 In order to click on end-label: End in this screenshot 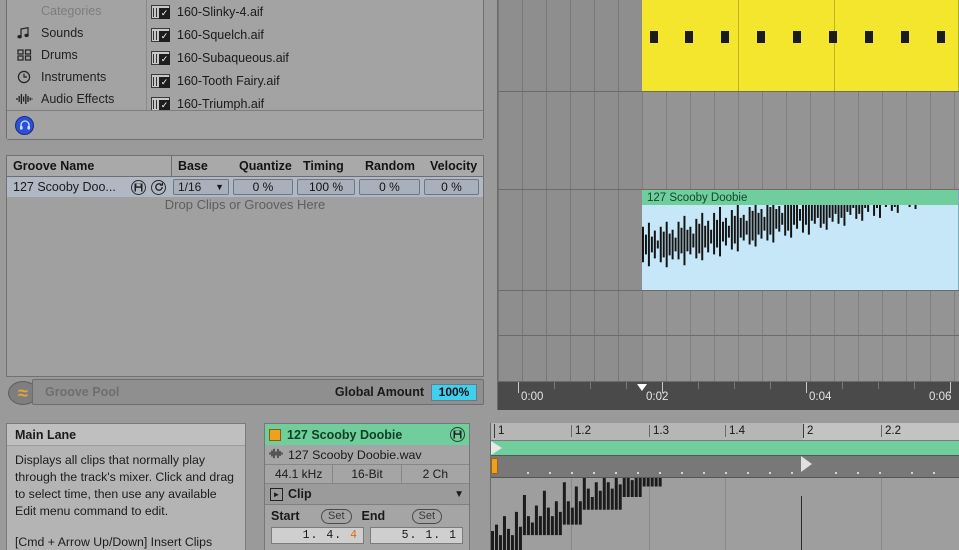, I will do `click(373, 516)`.